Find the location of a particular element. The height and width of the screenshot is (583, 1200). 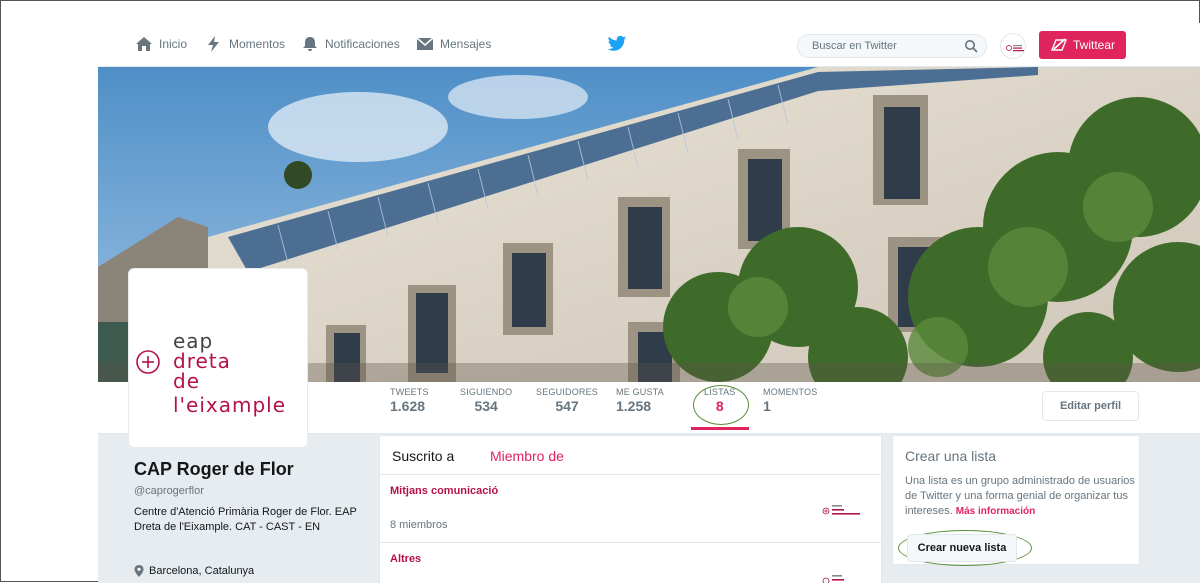

nav-notifications: Notificaciones is located at coordinates (350, 44).